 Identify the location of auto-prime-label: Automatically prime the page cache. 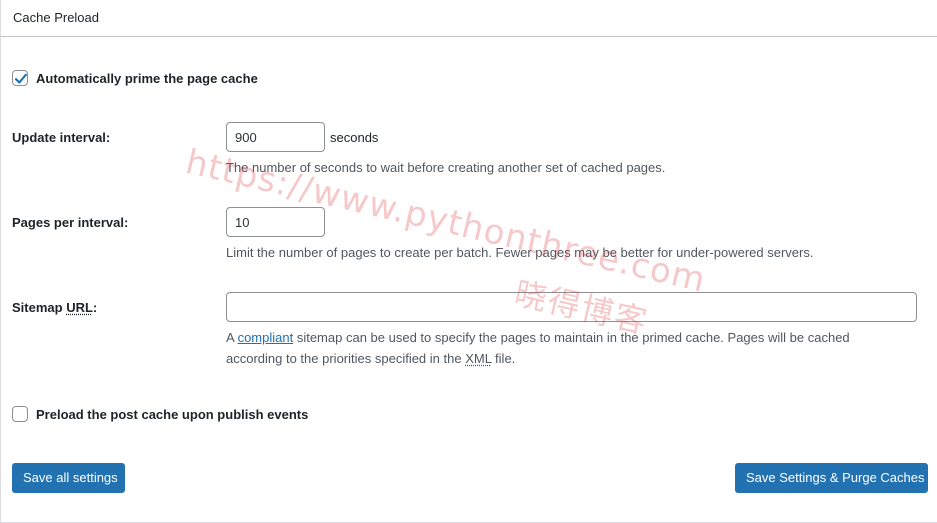
(147, 78).